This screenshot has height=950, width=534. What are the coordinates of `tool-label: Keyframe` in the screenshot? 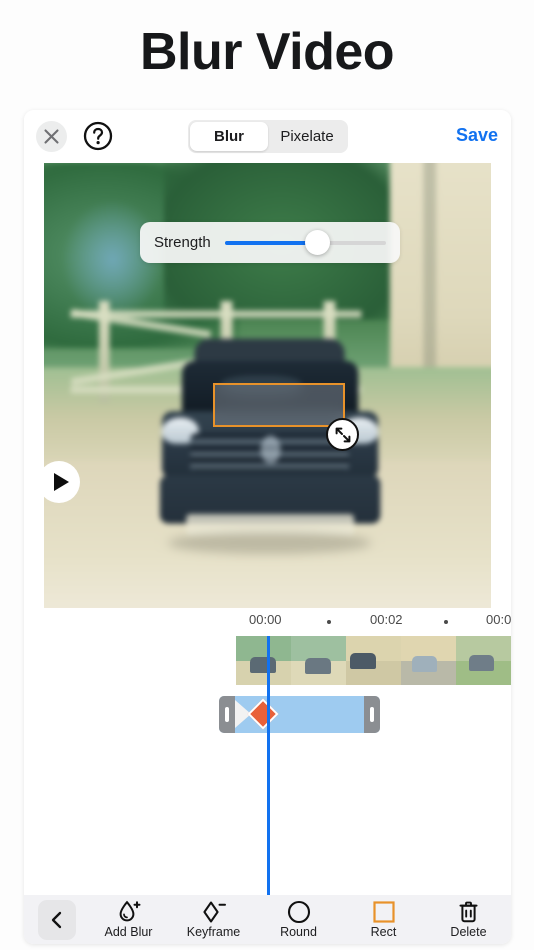 It's located at (213, 931).